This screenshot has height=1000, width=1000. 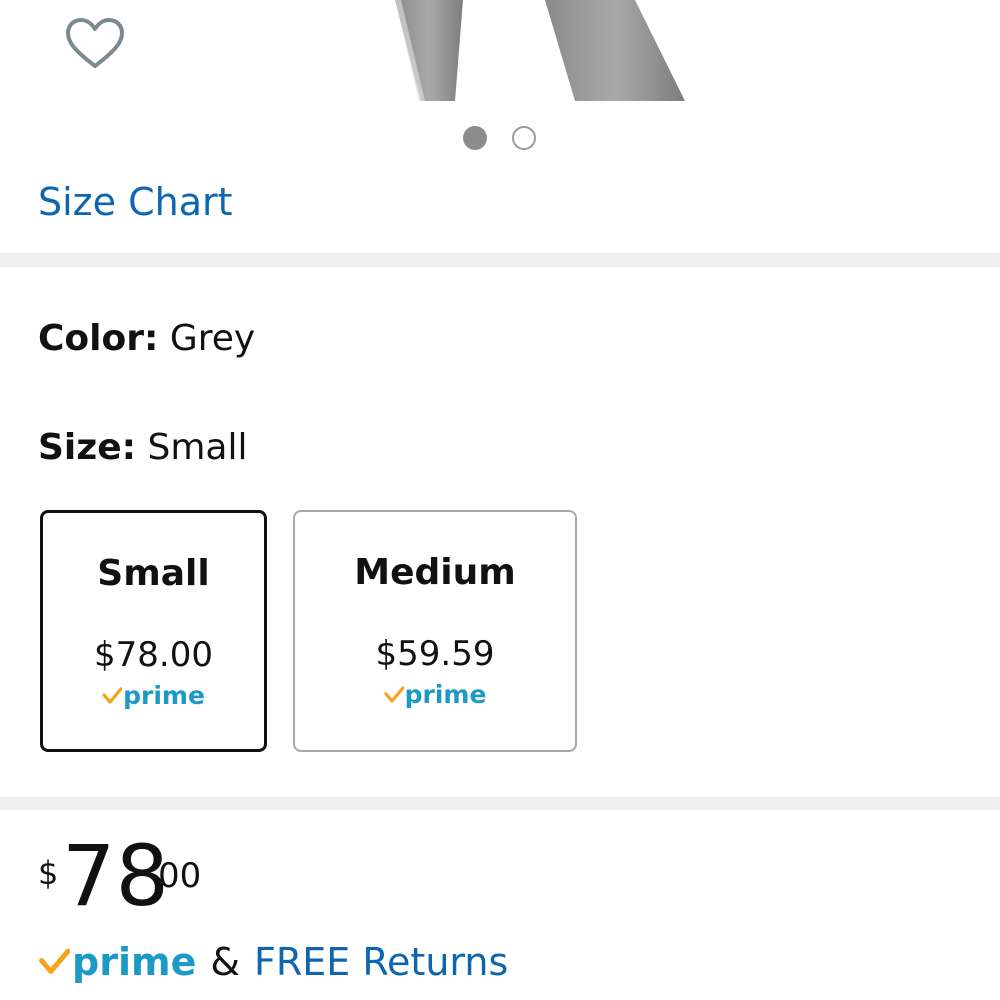 I want to click on price-whole: 78, so click(x=115, y=876).